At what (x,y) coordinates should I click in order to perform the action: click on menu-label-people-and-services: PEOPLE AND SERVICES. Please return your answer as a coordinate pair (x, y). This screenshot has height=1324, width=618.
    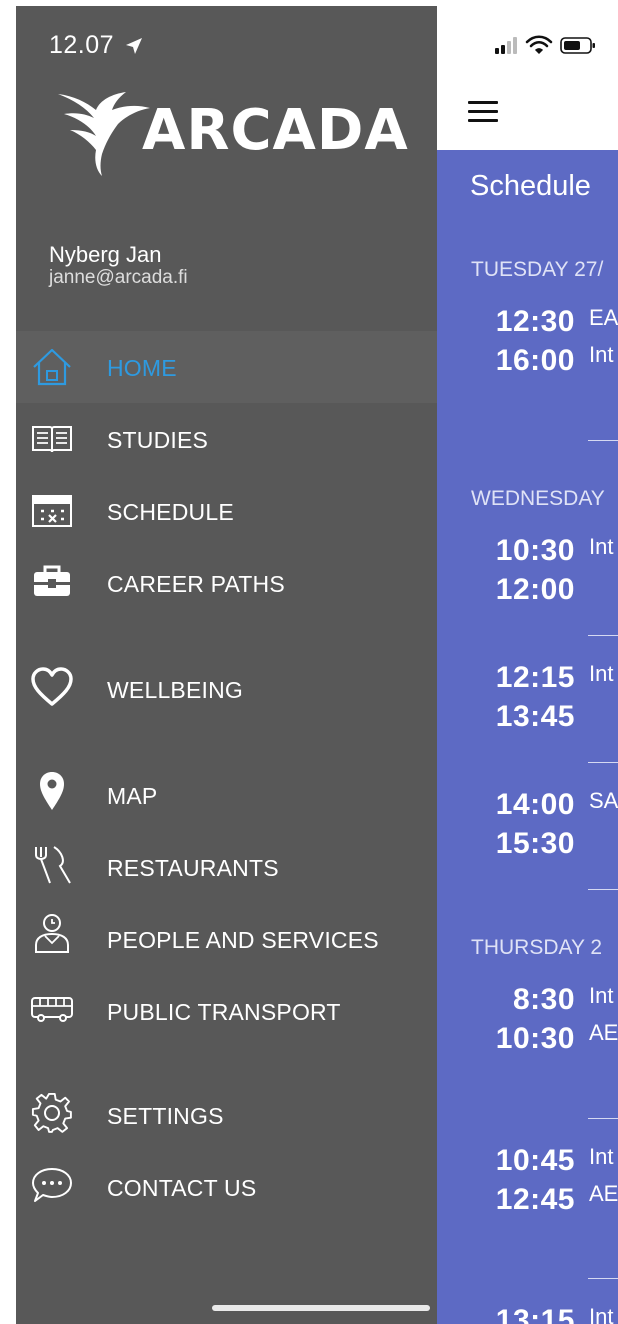
    Looking at the image, I should click on (243, 940).